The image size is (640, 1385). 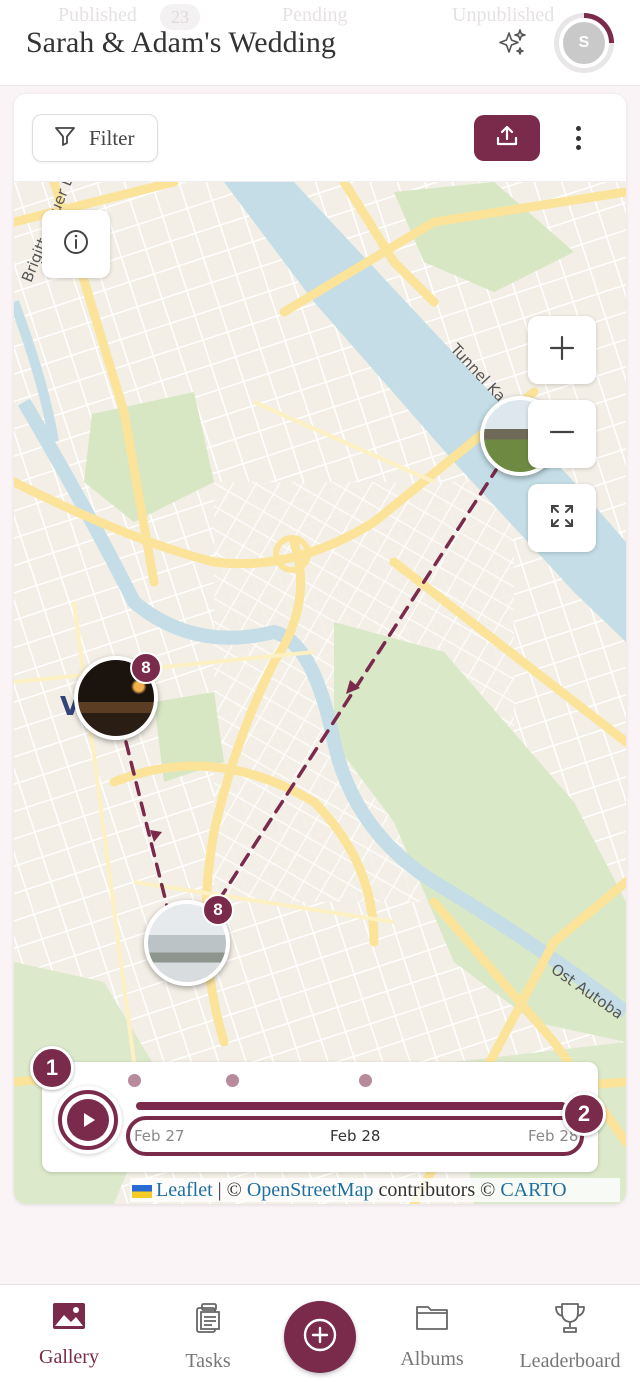 I want to click on sparkle-icon, so click(x=512, y=43).